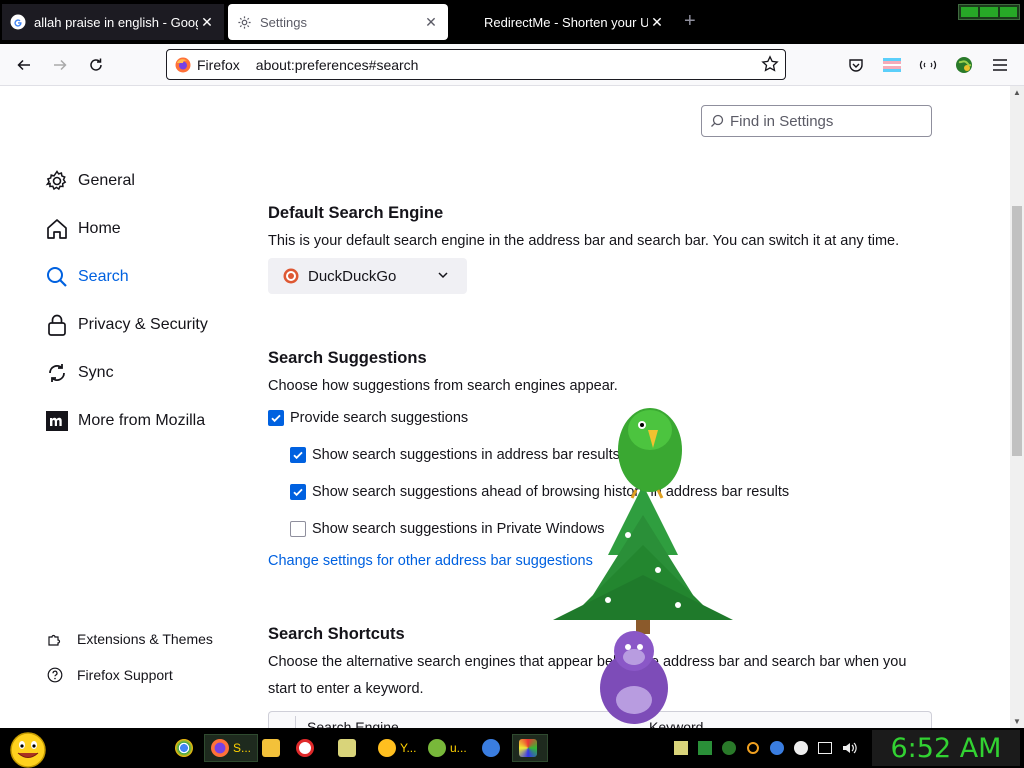 This screenshot has height=768, width=1024. I want to click on tray-globe-icon, so click(729, 748).